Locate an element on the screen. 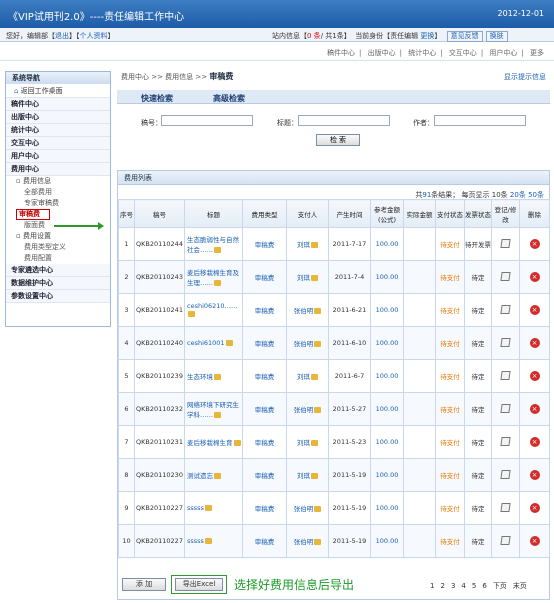 The height and width of the screenshot is (603, 554). page-size-20: 20条 is located at coordinates (518, 195).